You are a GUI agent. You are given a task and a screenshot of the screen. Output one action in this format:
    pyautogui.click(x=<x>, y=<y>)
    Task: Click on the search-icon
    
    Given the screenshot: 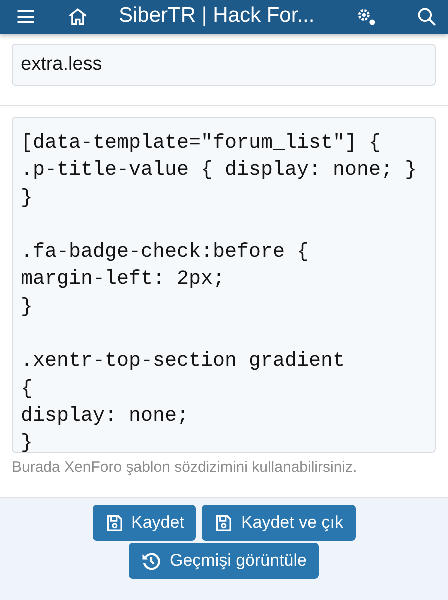 What is the action you would take?
    pyautogui.click(x=427, y=17)
    